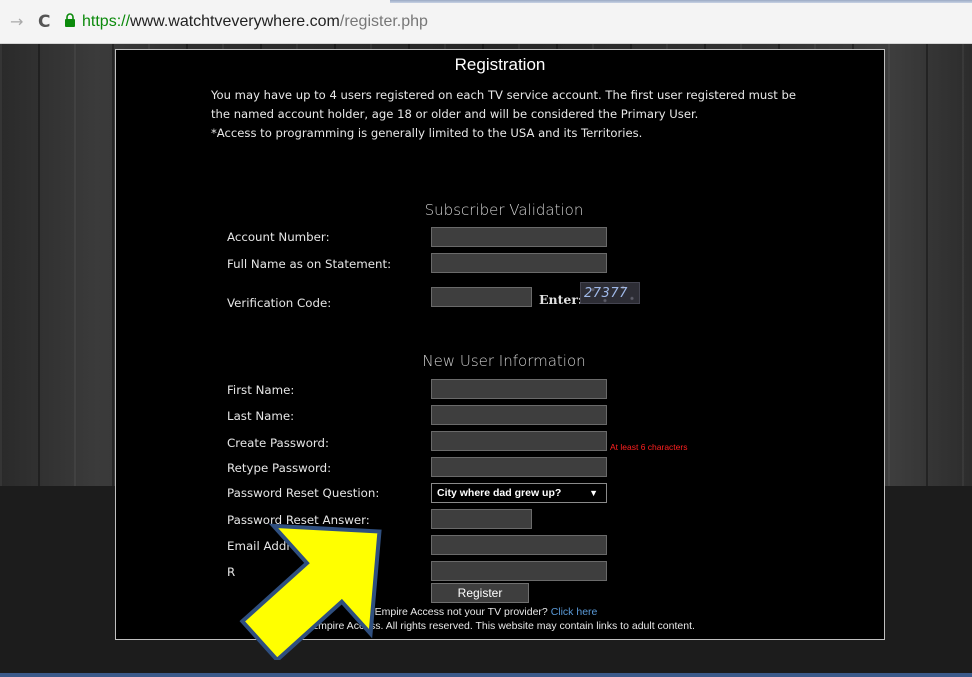  What do you see at coordinates (44, 22) in the screenshot?
I see `reload-button: C` at bounding box center [44, 22].